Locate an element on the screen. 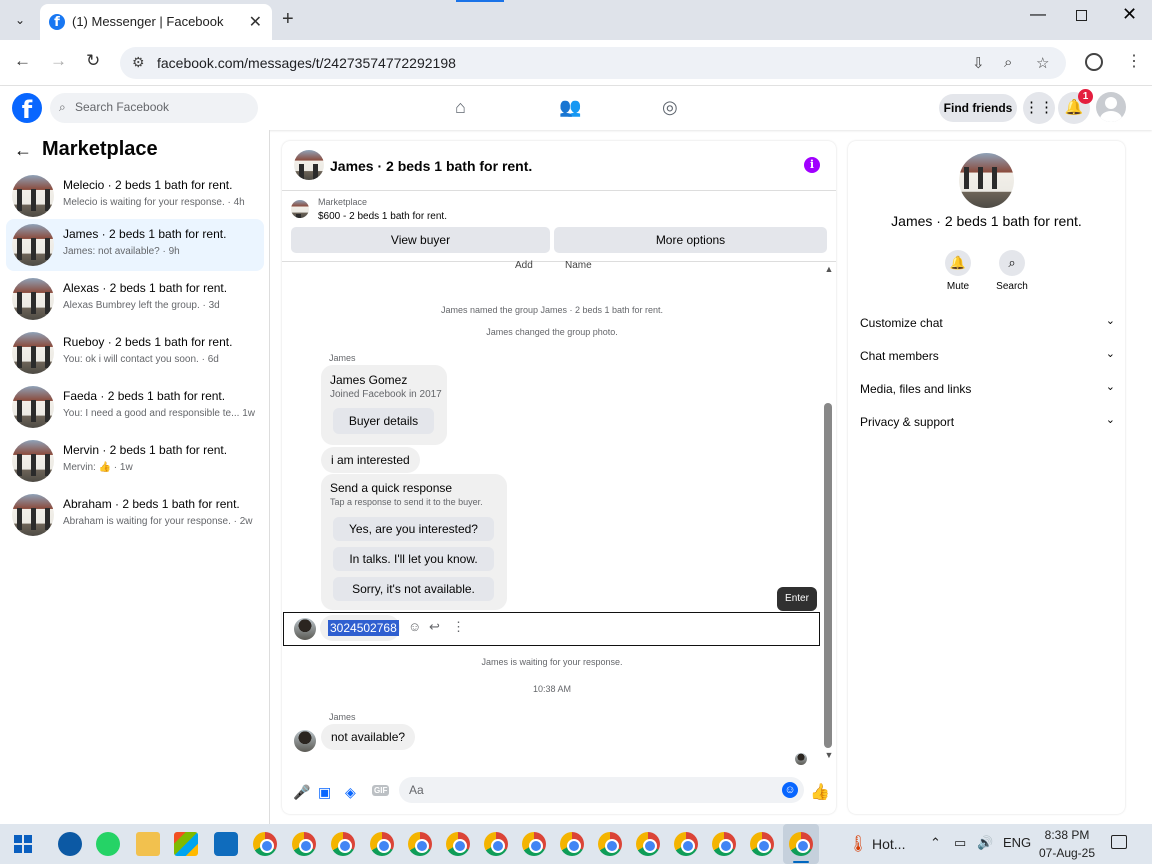 This screenshot has height=864, width=1152. close-tab-icon: ✕ is located at coordinates (255, 22).